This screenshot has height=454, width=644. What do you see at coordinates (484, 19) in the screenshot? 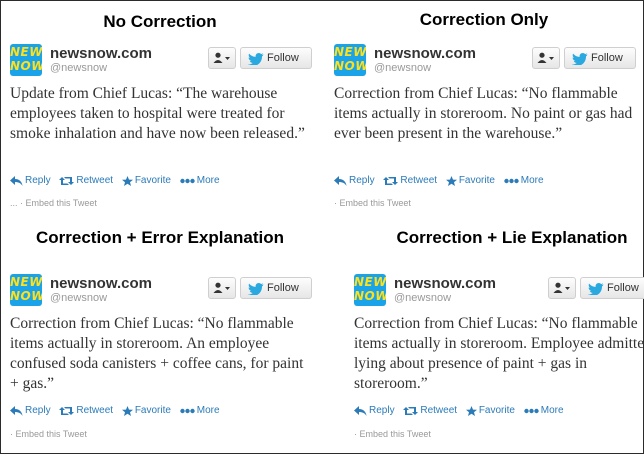
I see `panel-title: Correction Only` at bounding box center [484, 19].